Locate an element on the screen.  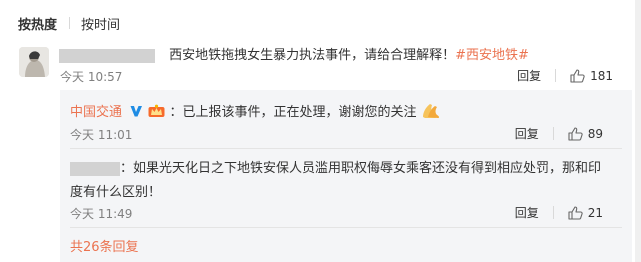
sort-bar: 按热度 按时间 is located at coordinates (69, 23).